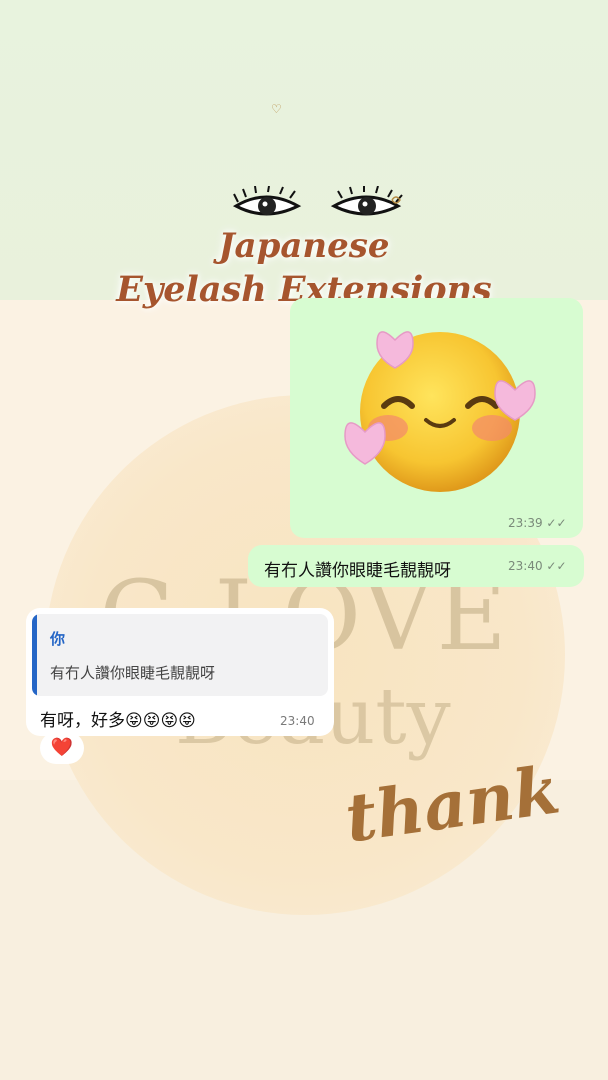 The image size is (608, 1080). I want to click on quoted-message: 你 有冇人讚你眼睫毛靚靚呀, so click(180, 655).